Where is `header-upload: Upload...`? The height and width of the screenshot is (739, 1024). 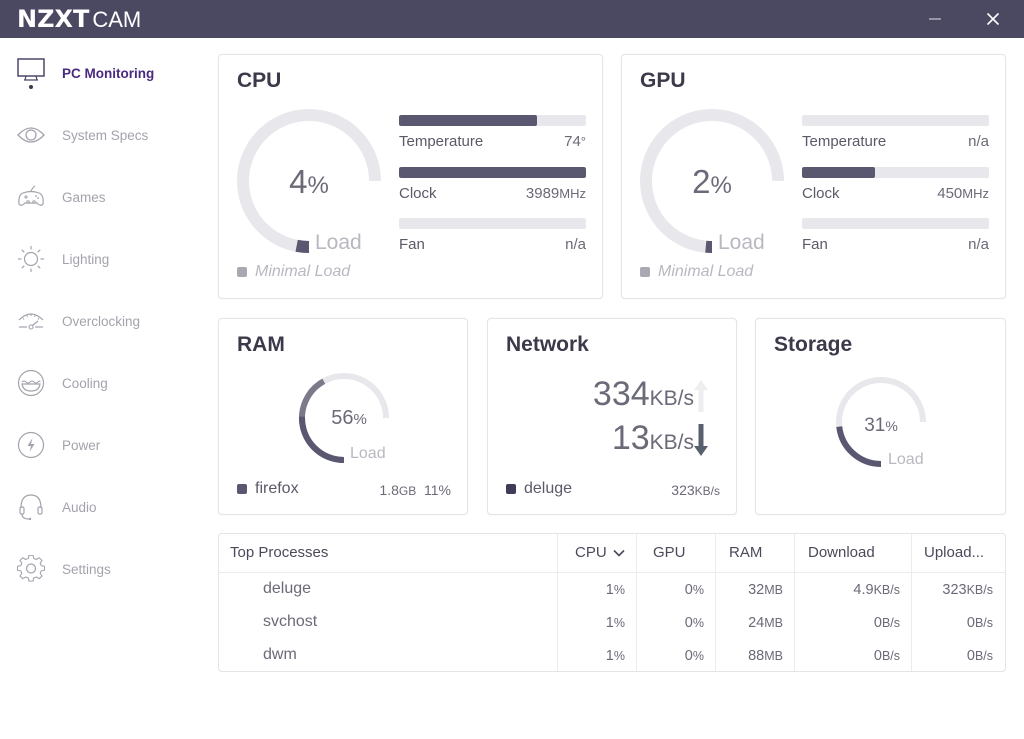 header-upload: Upload... is located at coordinates (954, 552).